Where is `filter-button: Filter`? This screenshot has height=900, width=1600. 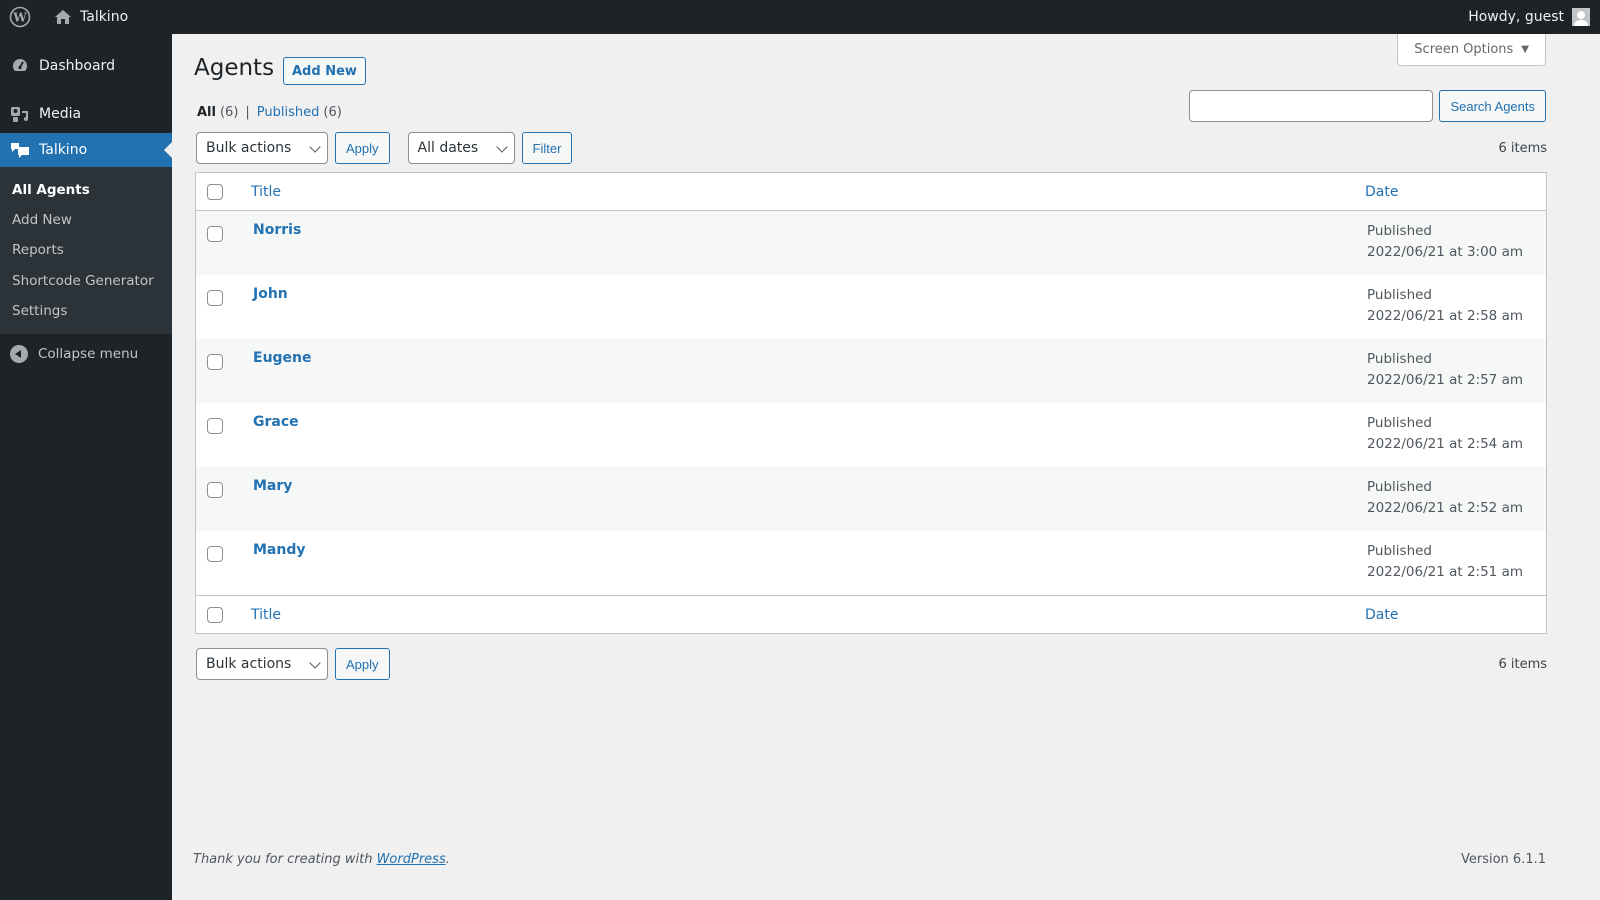 filter-button: Filter is located at coordinates (547, 148).